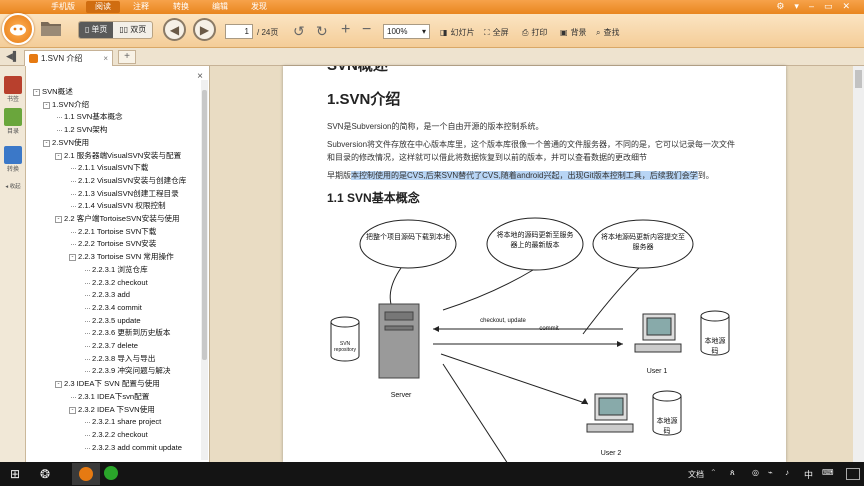  I want to click on outline-item: 2.2 客户端TortoiseSVN安装与使用, so click(118, 219).